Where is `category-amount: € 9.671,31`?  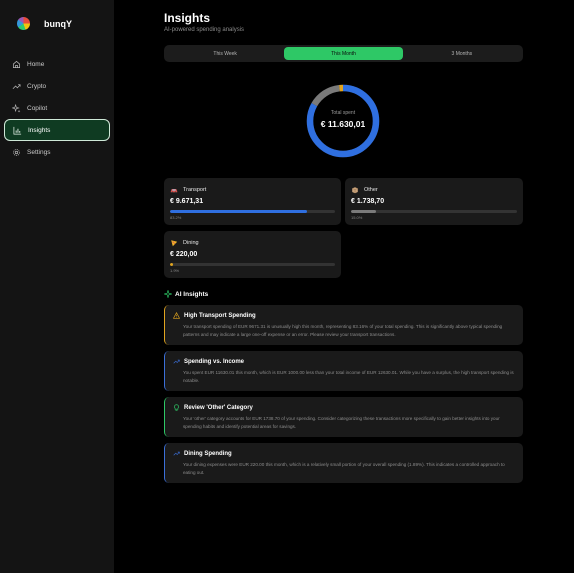 category-amount: € 9.671,31 is located at coordinates (187, 201).